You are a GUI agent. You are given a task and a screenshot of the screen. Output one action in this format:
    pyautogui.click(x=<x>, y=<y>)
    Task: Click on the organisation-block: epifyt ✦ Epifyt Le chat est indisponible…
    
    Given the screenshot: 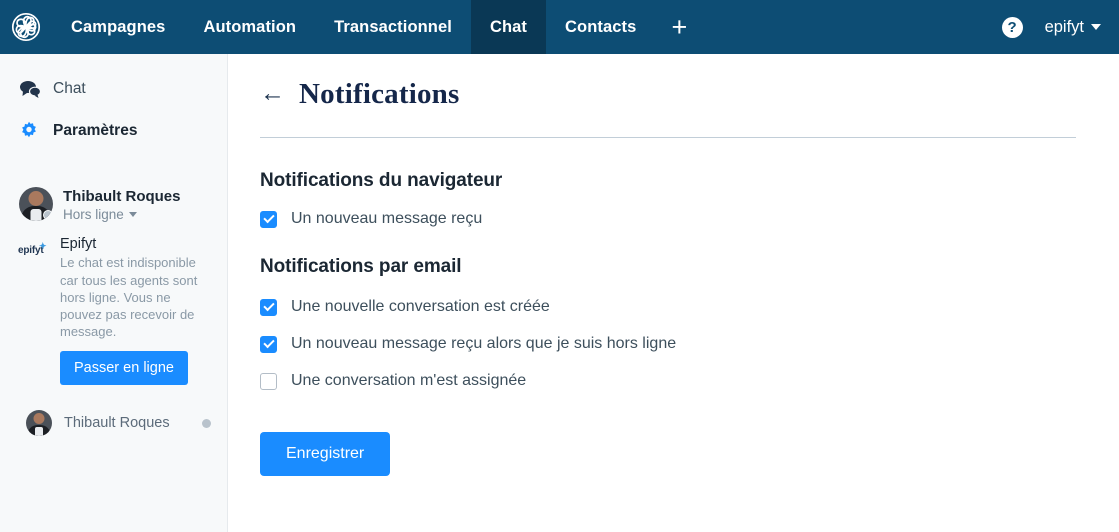 What is the action you would take?
    pyautogui.click(x=113, y=304)
    